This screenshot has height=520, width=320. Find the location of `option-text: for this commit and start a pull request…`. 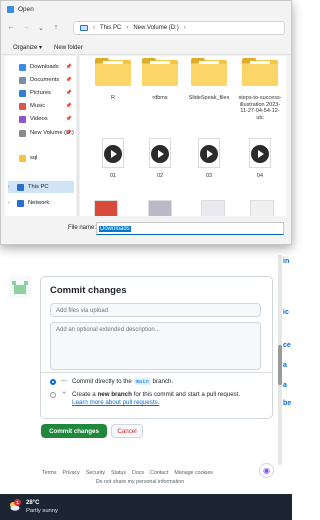

option-text: for this commit and start a pull request… is located at coordinates (187, 394).